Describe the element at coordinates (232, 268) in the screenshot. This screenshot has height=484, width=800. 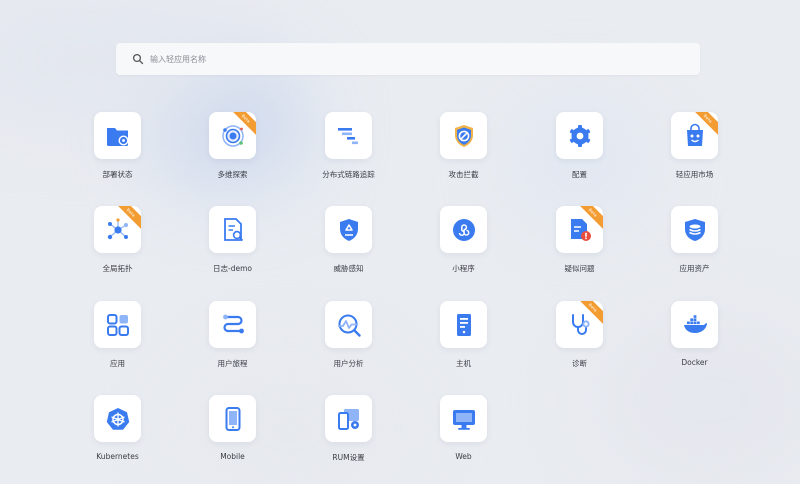
I see `app-label: 日志-demo` at that location.